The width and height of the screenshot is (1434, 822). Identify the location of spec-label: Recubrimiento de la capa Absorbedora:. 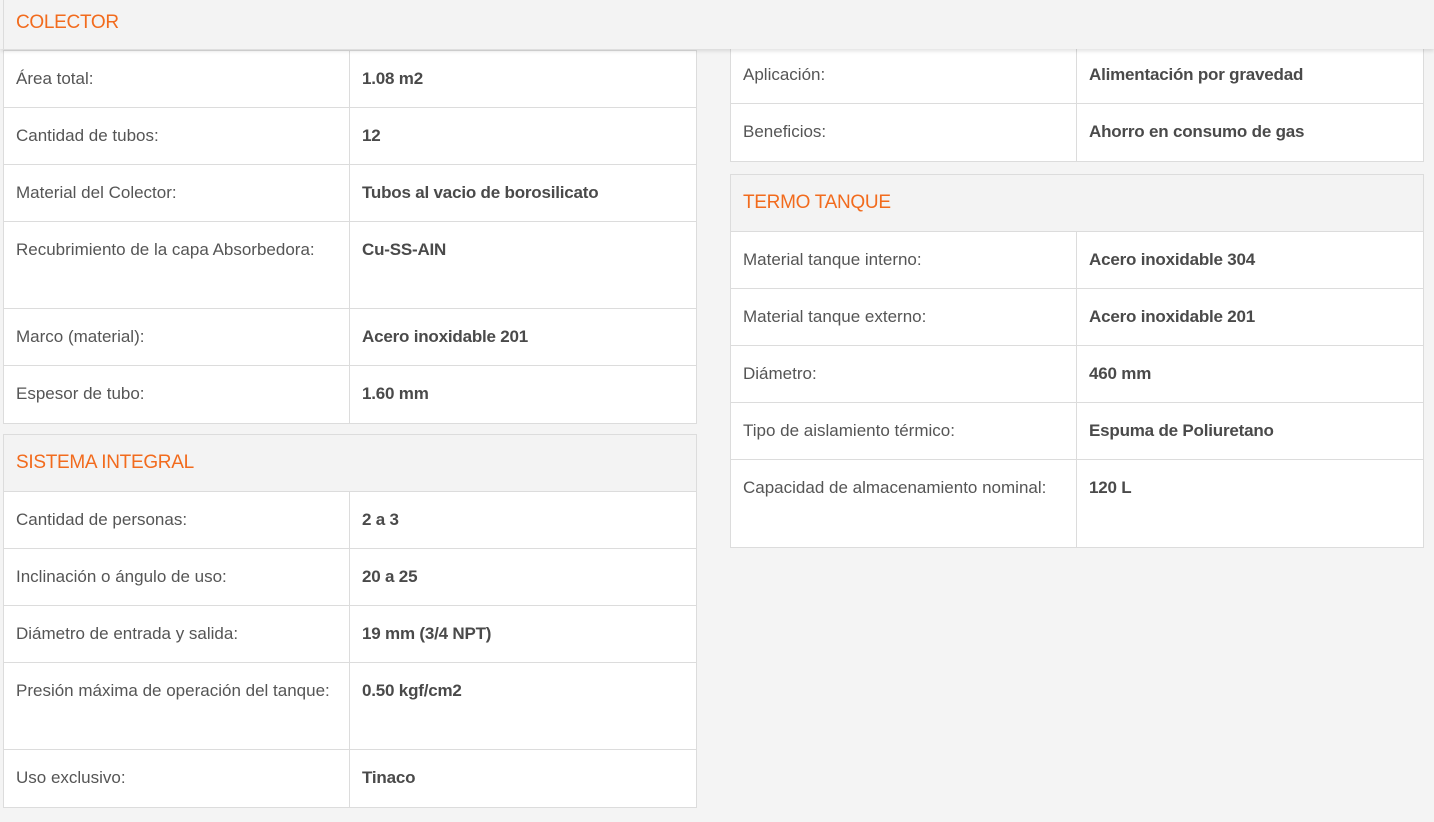
(177, 265).